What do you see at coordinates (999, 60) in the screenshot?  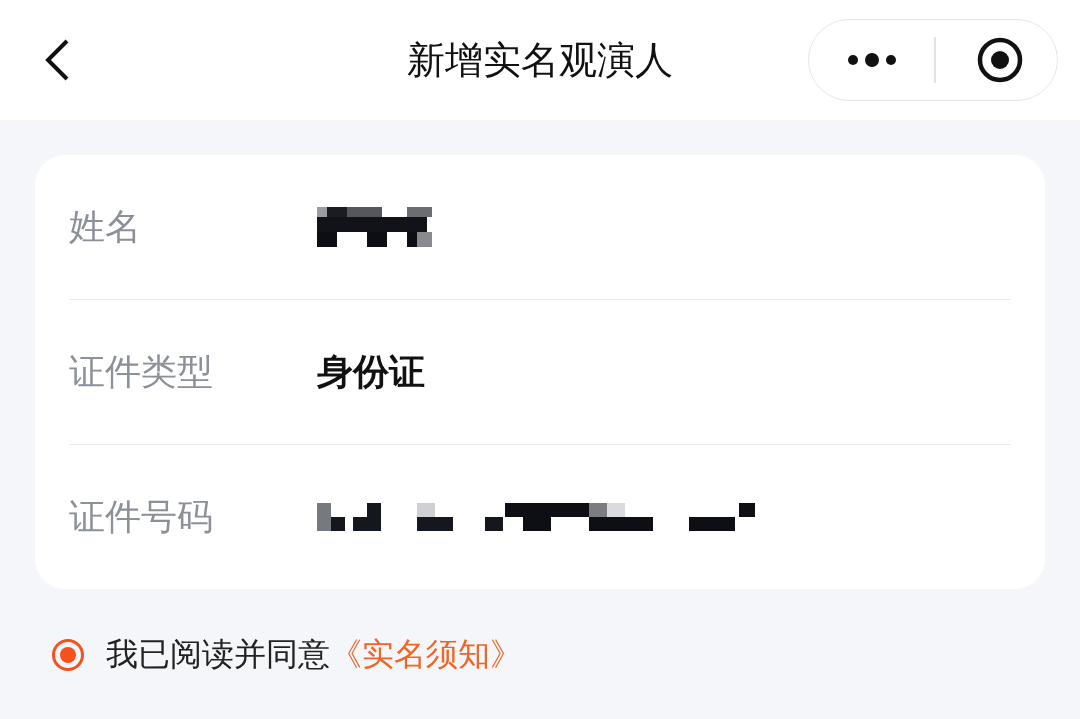 I see `close-target-icon` at bounding box center [999, 60].